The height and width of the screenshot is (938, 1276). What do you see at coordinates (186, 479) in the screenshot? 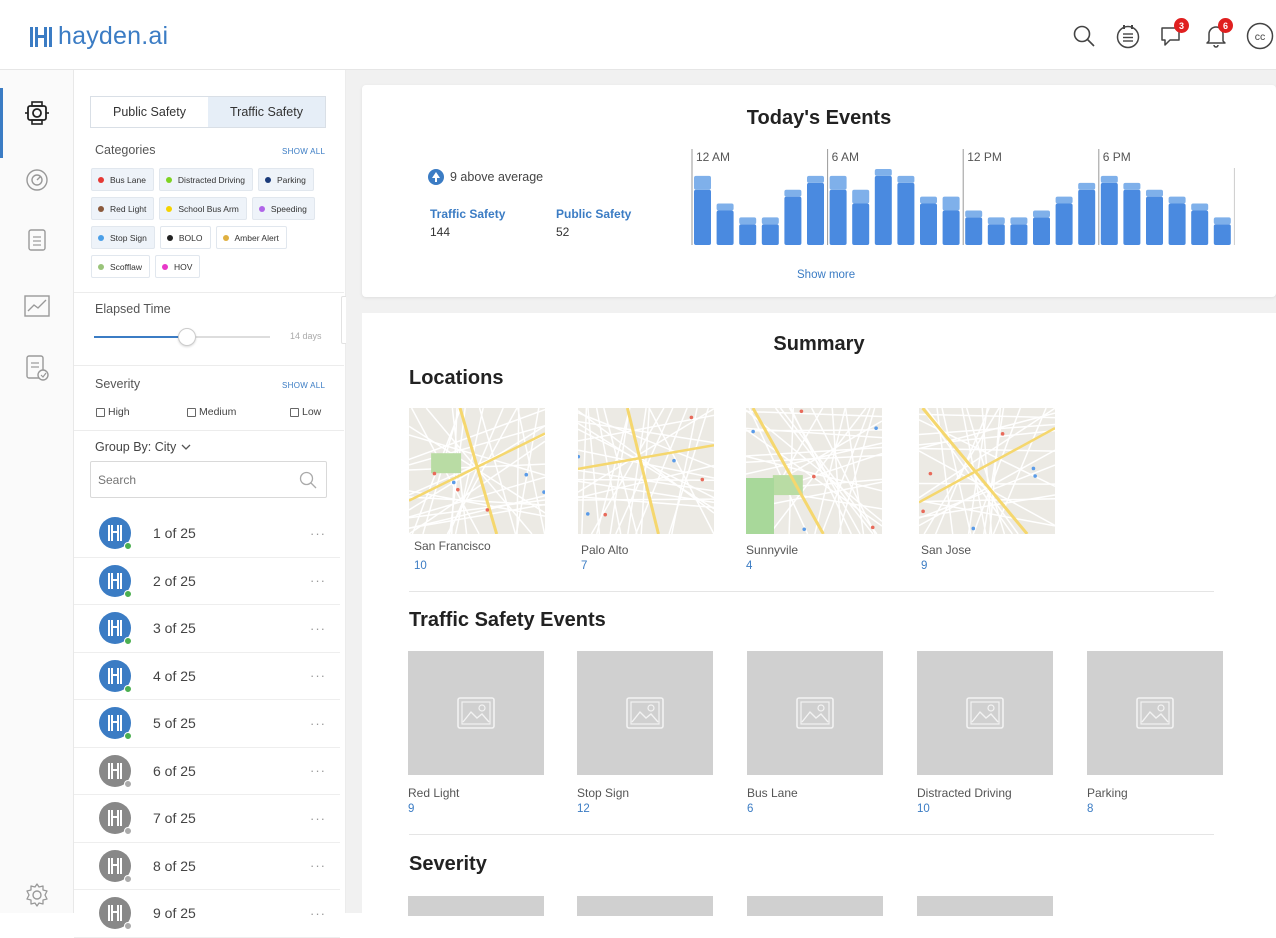
I see `search-input` at bounding box center [186, 479].